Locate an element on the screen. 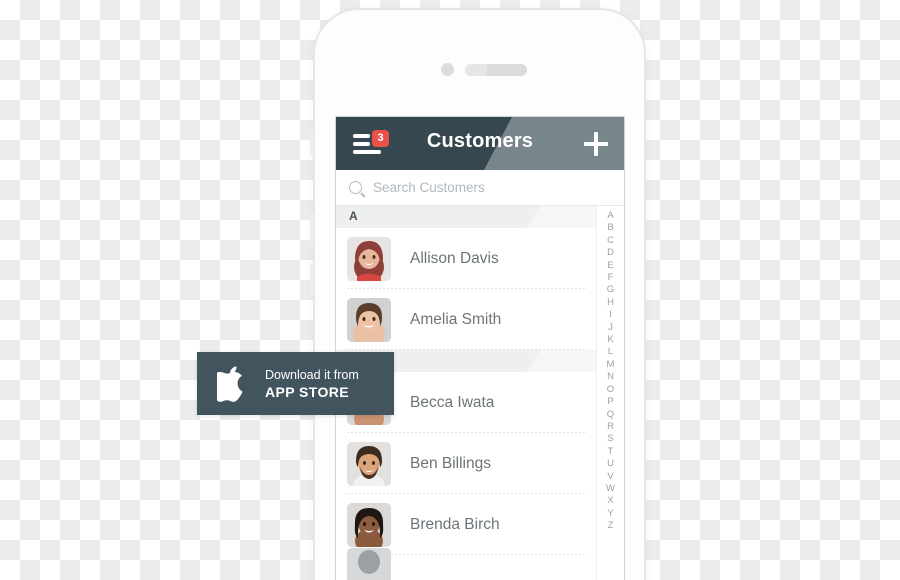  alpha-index-letter: O is located at coordinates (610, 390).